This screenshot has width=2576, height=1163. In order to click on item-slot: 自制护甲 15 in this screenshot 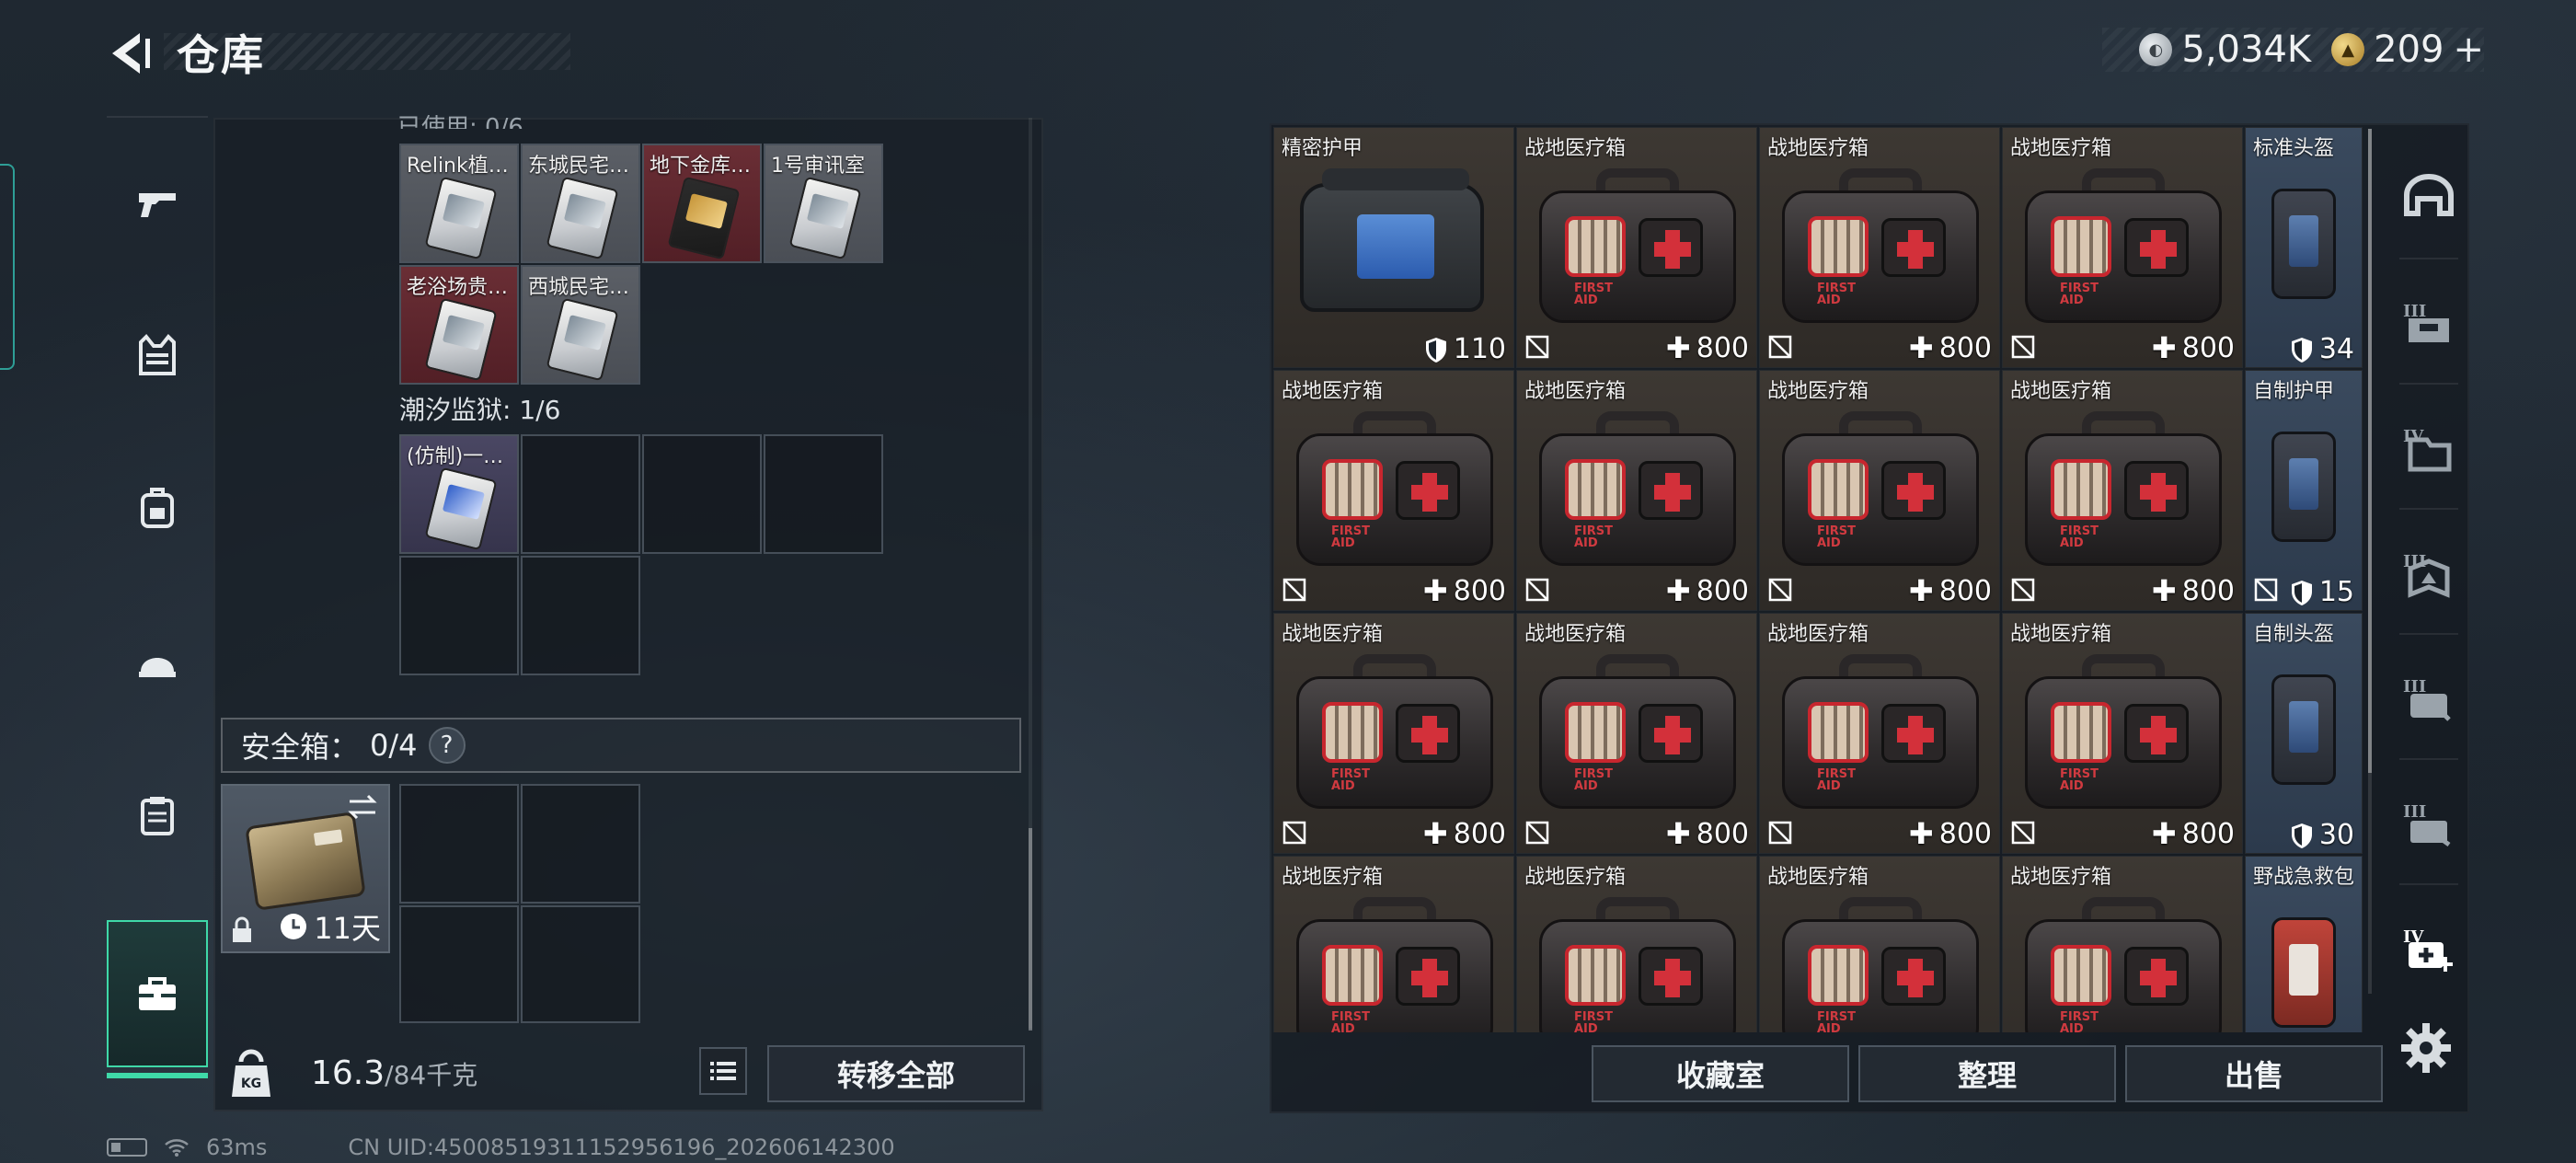, I will do `click(2304, 491)`.